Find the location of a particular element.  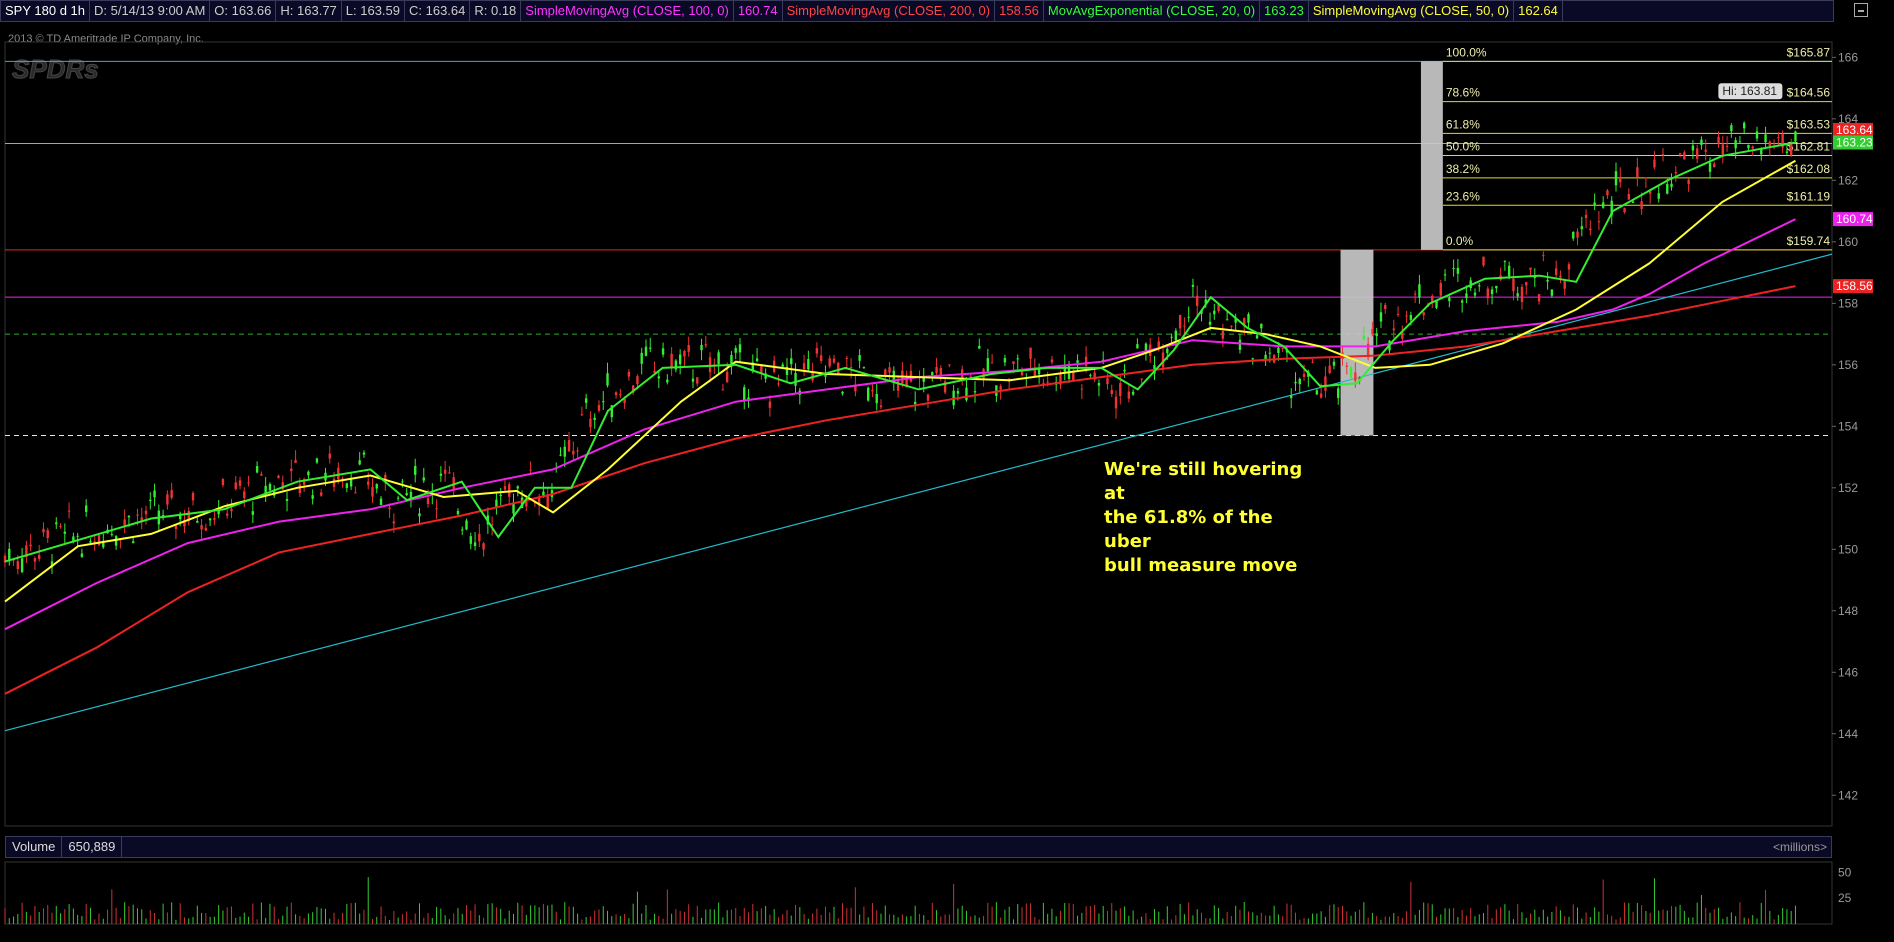

study-ema20-label: MovAvgExponential (CLOSE, 20, 0) is located at coordinates (1152, 11).